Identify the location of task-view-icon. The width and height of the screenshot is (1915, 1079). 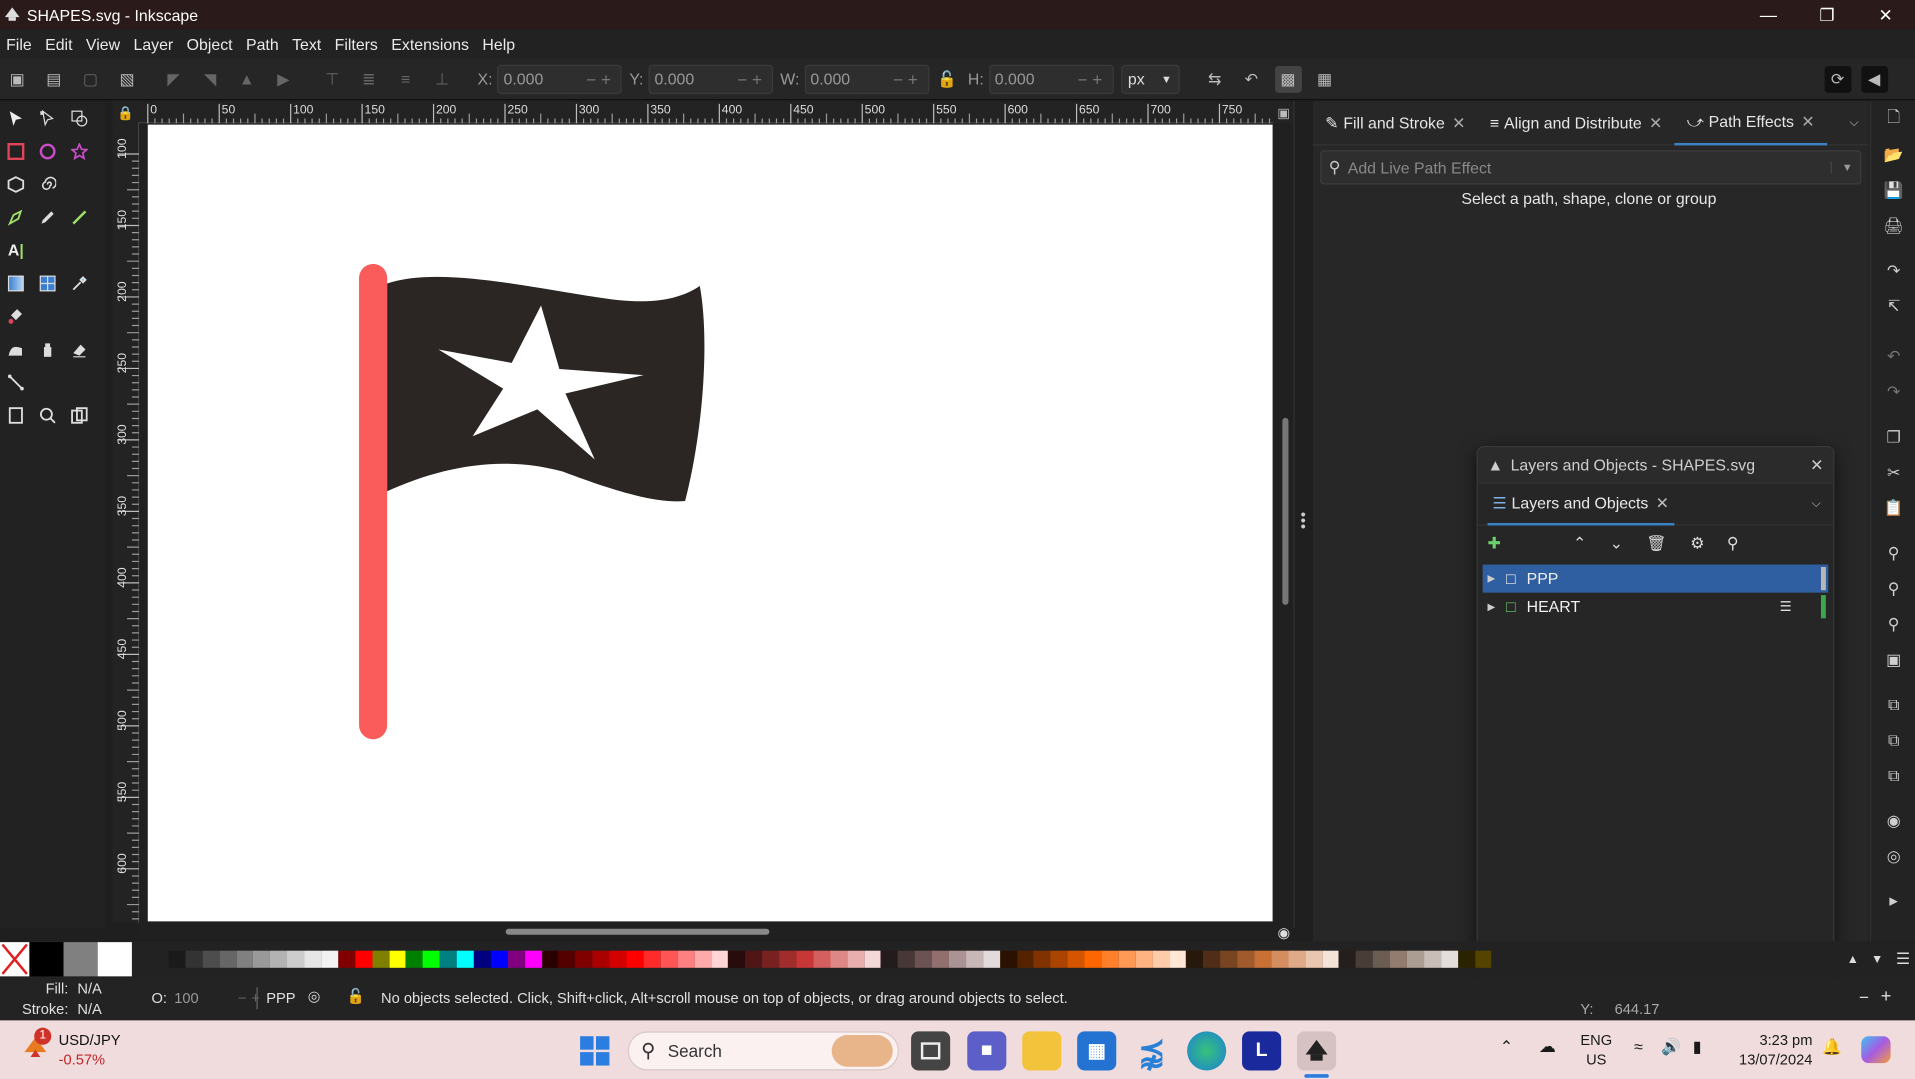
(931, 1051).